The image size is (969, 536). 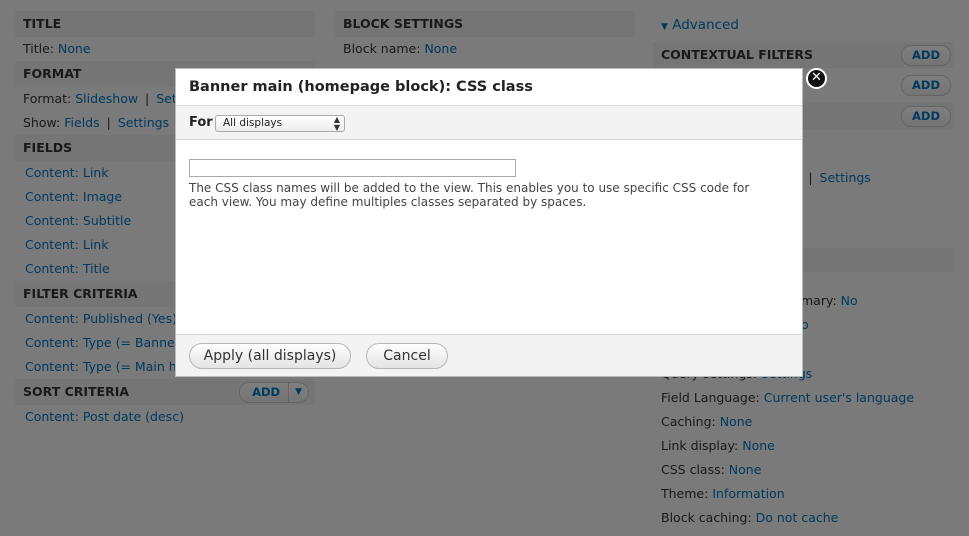 I want to click on select-arrows-icon: ▲ ▼, so click(x=336, y=123).